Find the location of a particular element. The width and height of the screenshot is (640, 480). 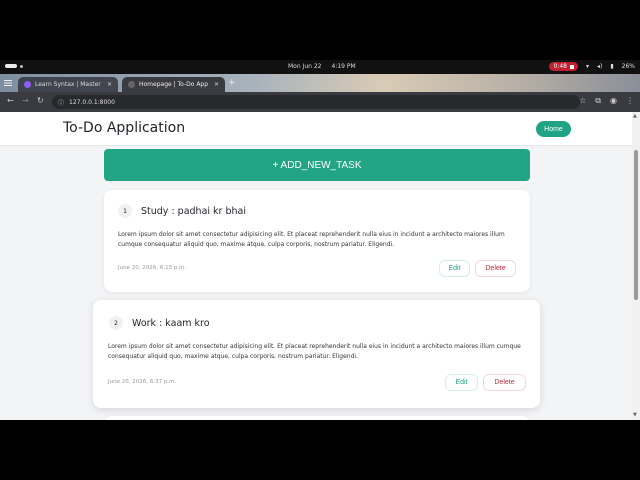

screen-recording-indicator: 0:48 is located at coordinates (563, 66).